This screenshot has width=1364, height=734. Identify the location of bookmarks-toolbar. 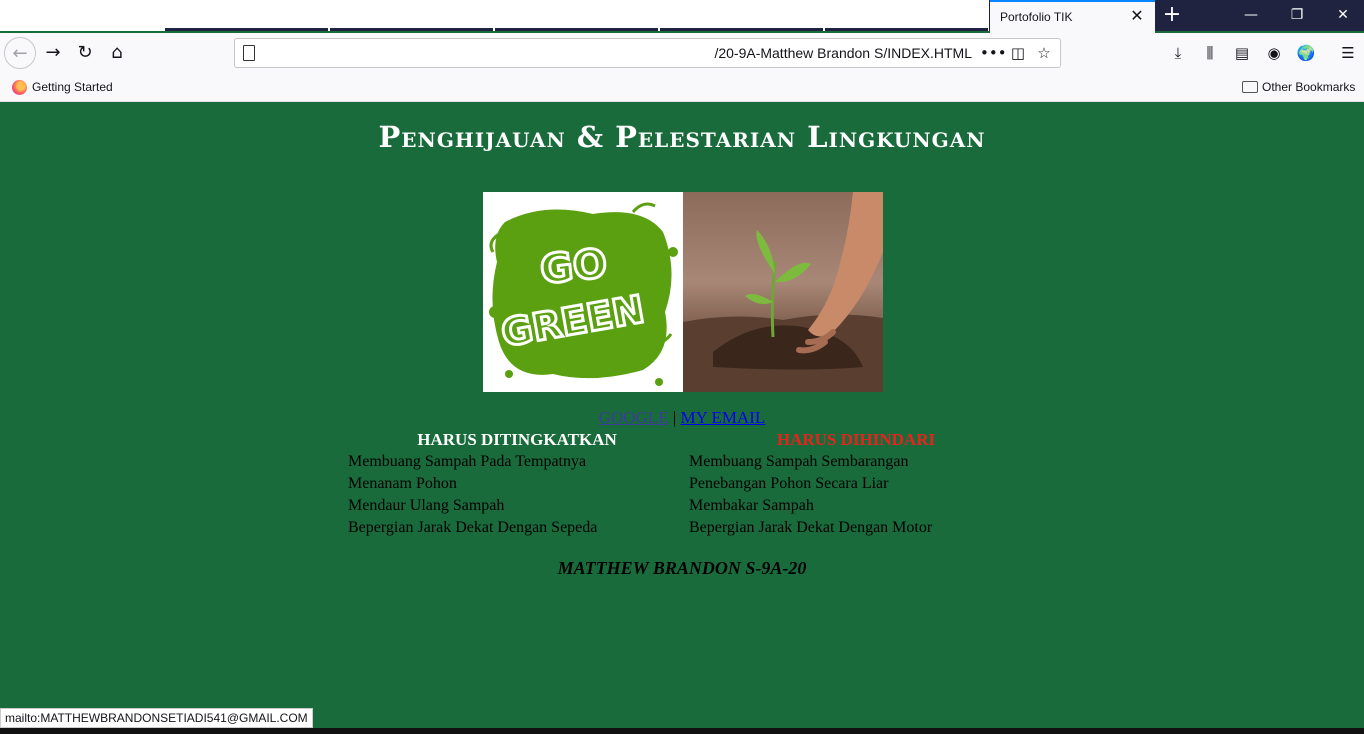
(682, 87).